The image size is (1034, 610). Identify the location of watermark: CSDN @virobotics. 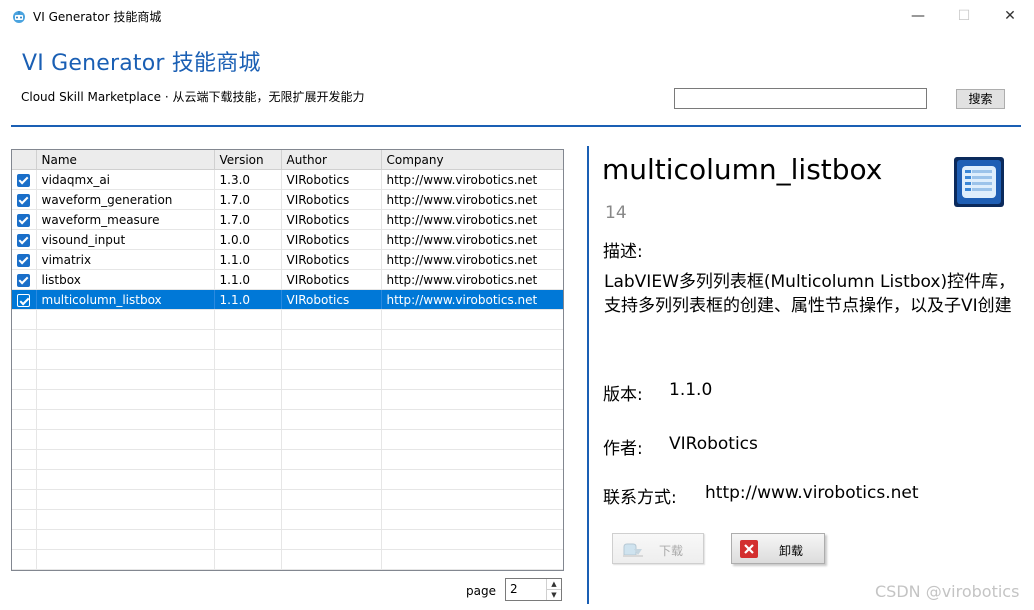
(947, 591).